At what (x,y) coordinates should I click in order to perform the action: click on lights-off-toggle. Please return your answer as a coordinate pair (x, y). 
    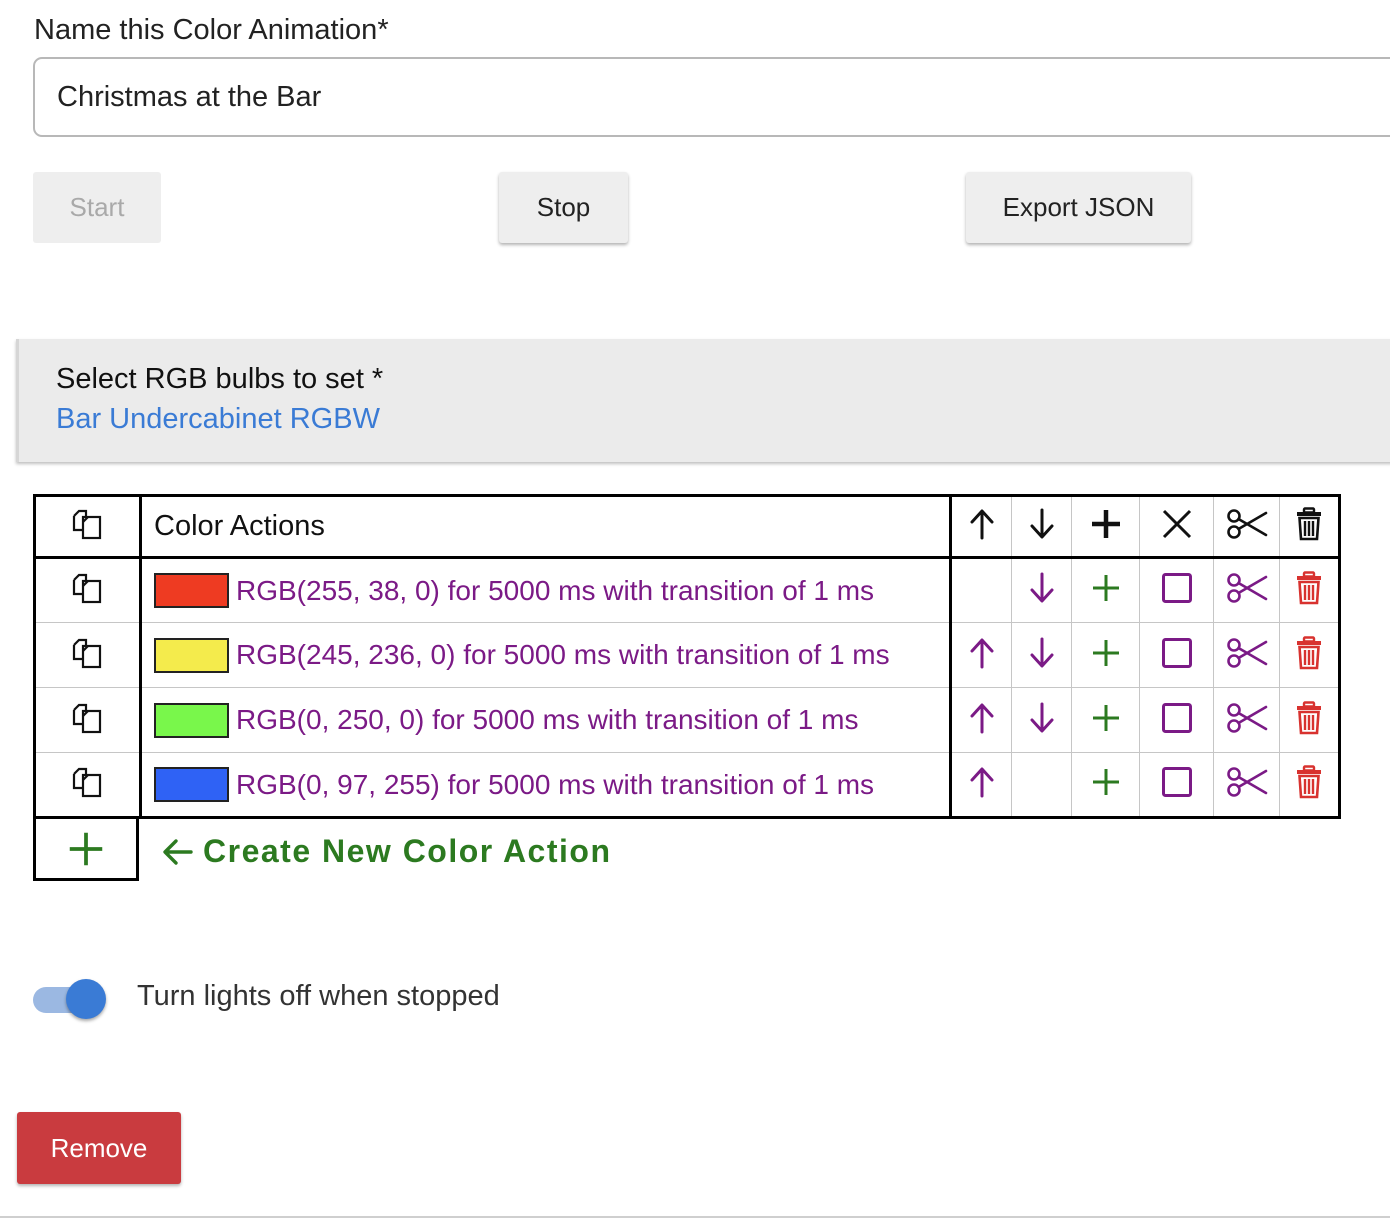
    Looking at the image, I should click on (70, 1000).